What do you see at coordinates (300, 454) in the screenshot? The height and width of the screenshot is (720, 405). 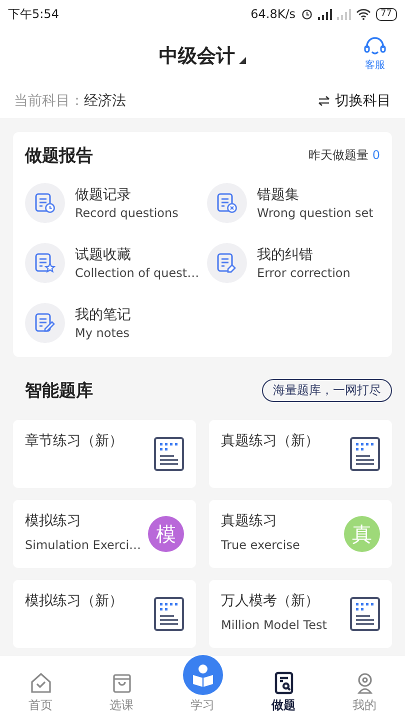 I see `practice-tile: 真题练习（新）` at bounding box center [300, 454].